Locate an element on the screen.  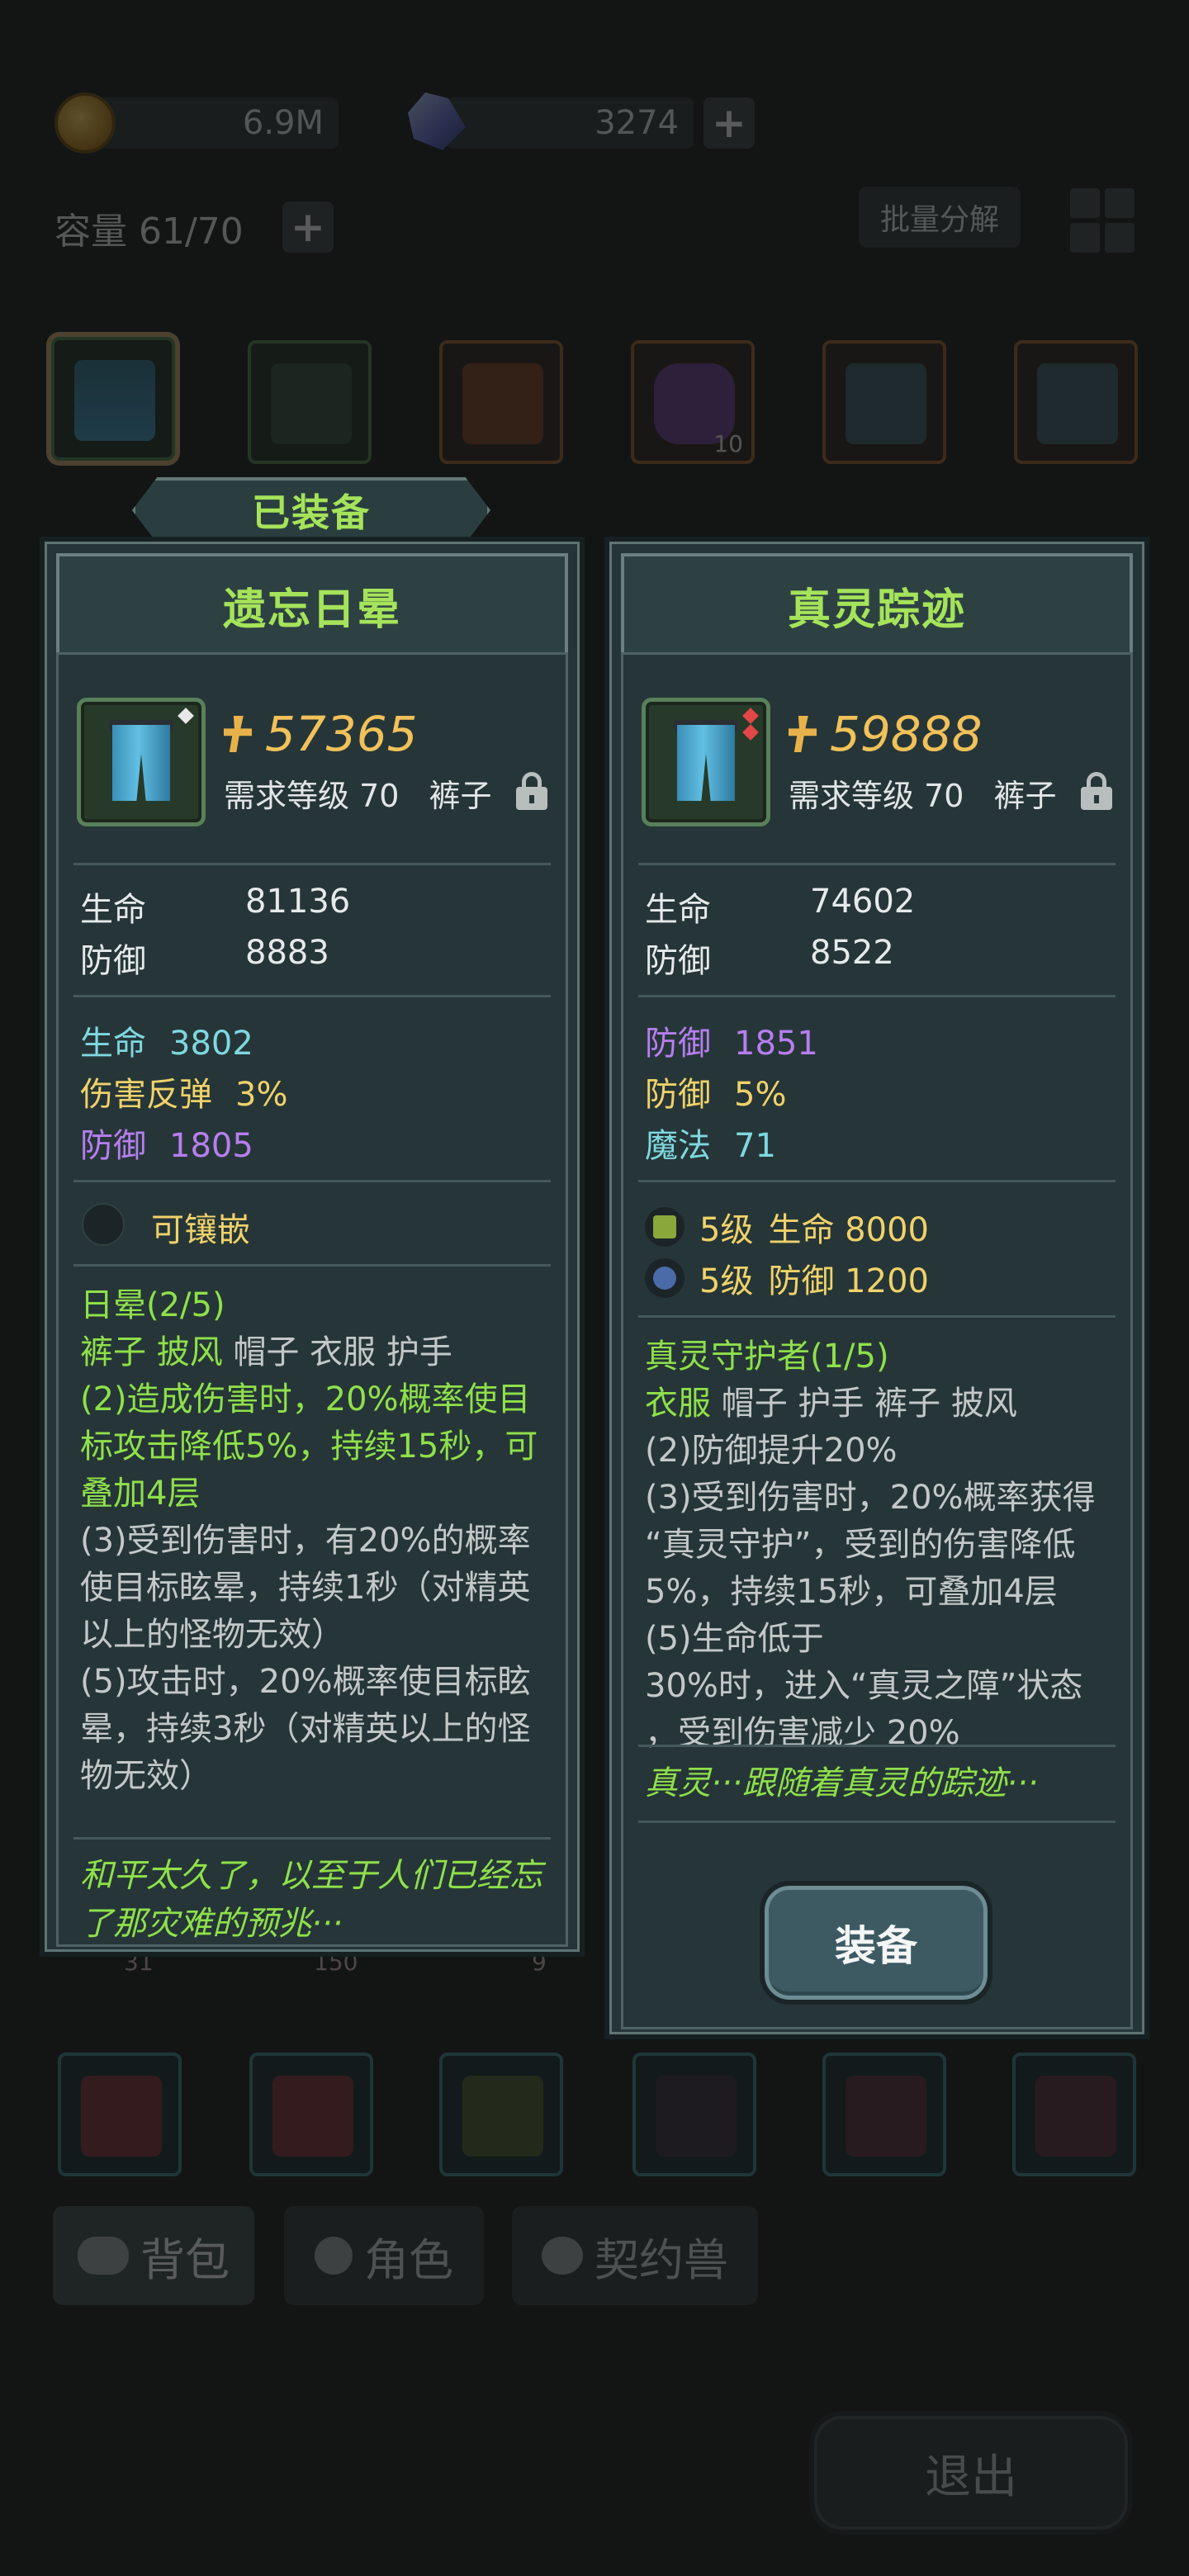
character-icon is located at coordinates (334, 2256).